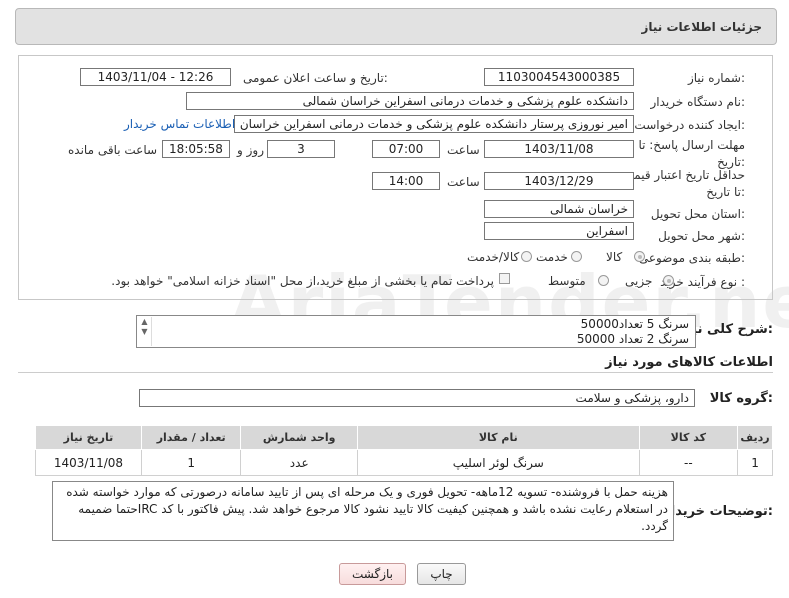 The image size is (789, 598). What do you see at coordinates (372, 574) in the screenshot?
I see `back-button: بازگشت` at bounding box center [372, 574].